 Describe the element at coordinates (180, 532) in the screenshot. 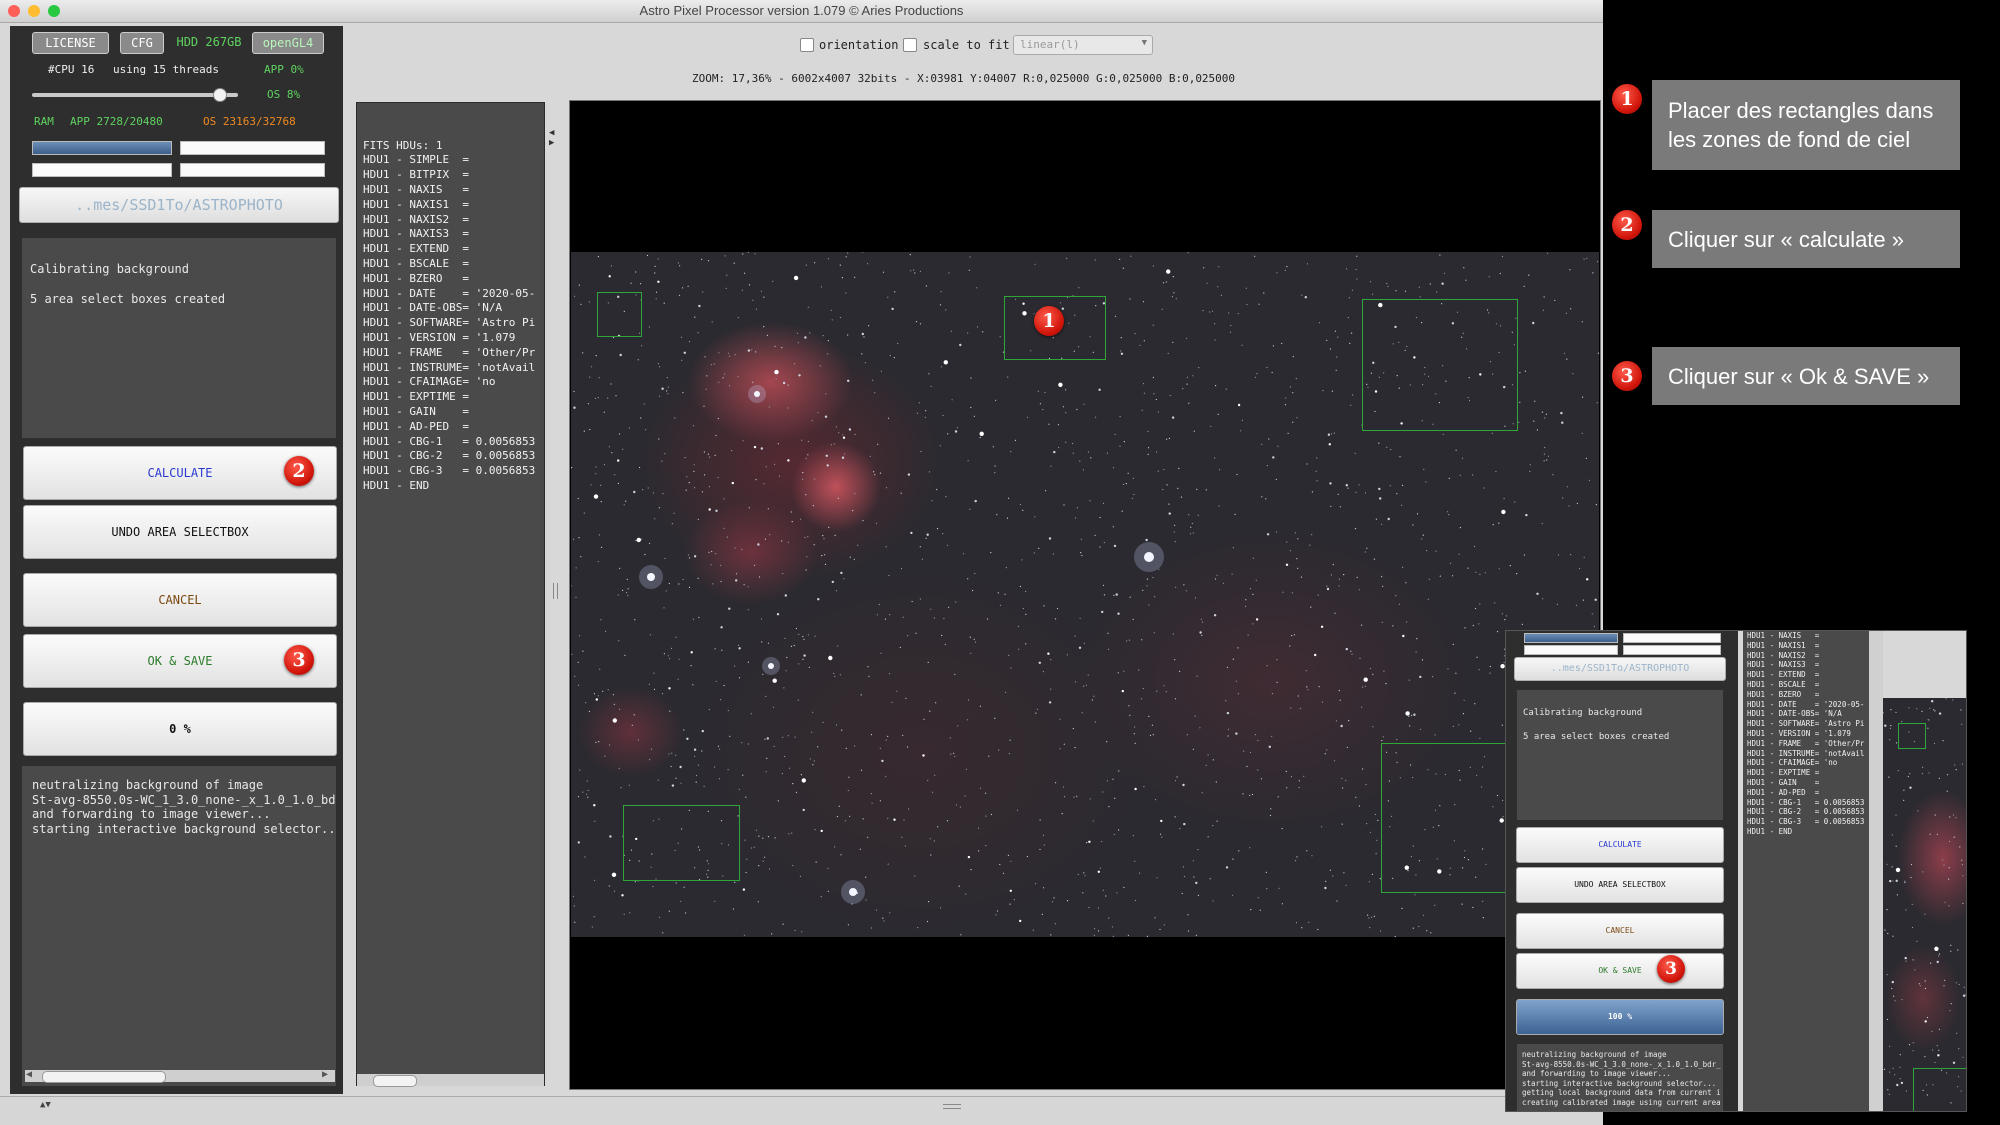

I see `undo-area-selectbox-button: UNDO AREA SELECTBOX` at that location.